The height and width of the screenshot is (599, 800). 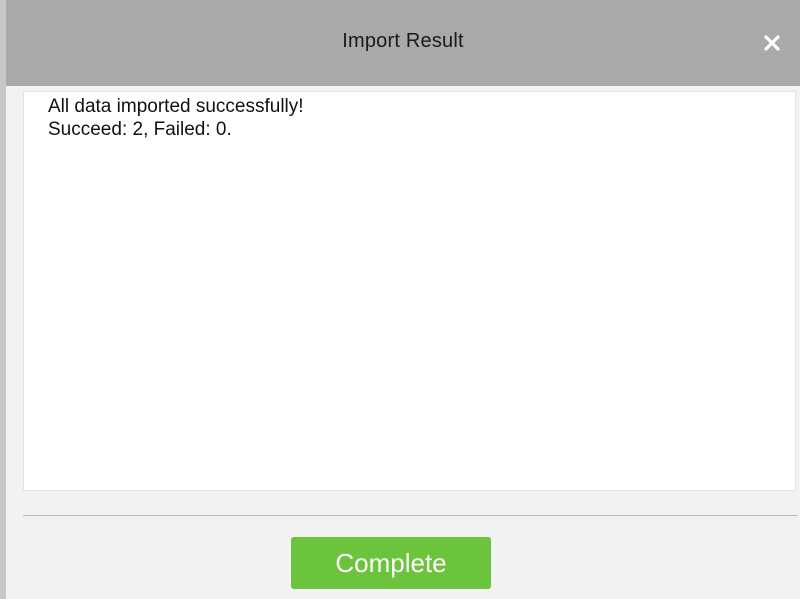 I want to click on dialog-title: Import Result, so click(x=403, y=41).